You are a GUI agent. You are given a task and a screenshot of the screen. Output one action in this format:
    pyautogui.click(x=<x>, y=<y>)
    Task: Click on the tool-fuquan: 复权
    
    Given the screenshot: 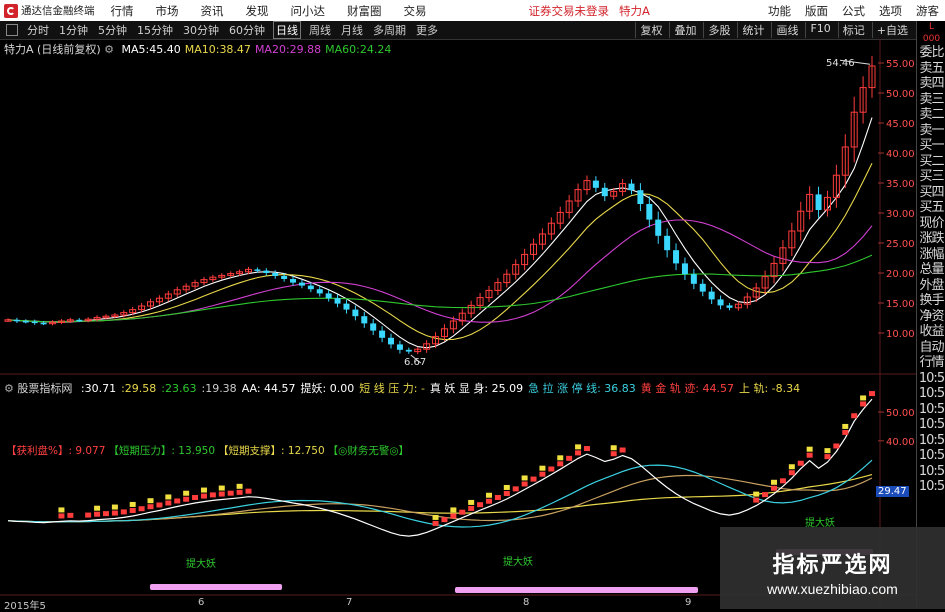 What is the action you would take?
    pyautogui.click(x=650, y=30)
    